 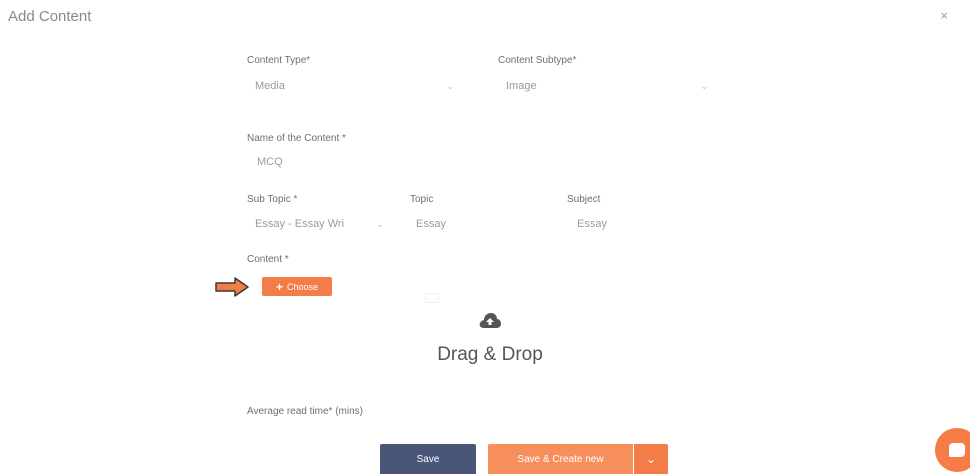 I want to click on content-type-select: Media ⌄, so click(x=354, y=86).